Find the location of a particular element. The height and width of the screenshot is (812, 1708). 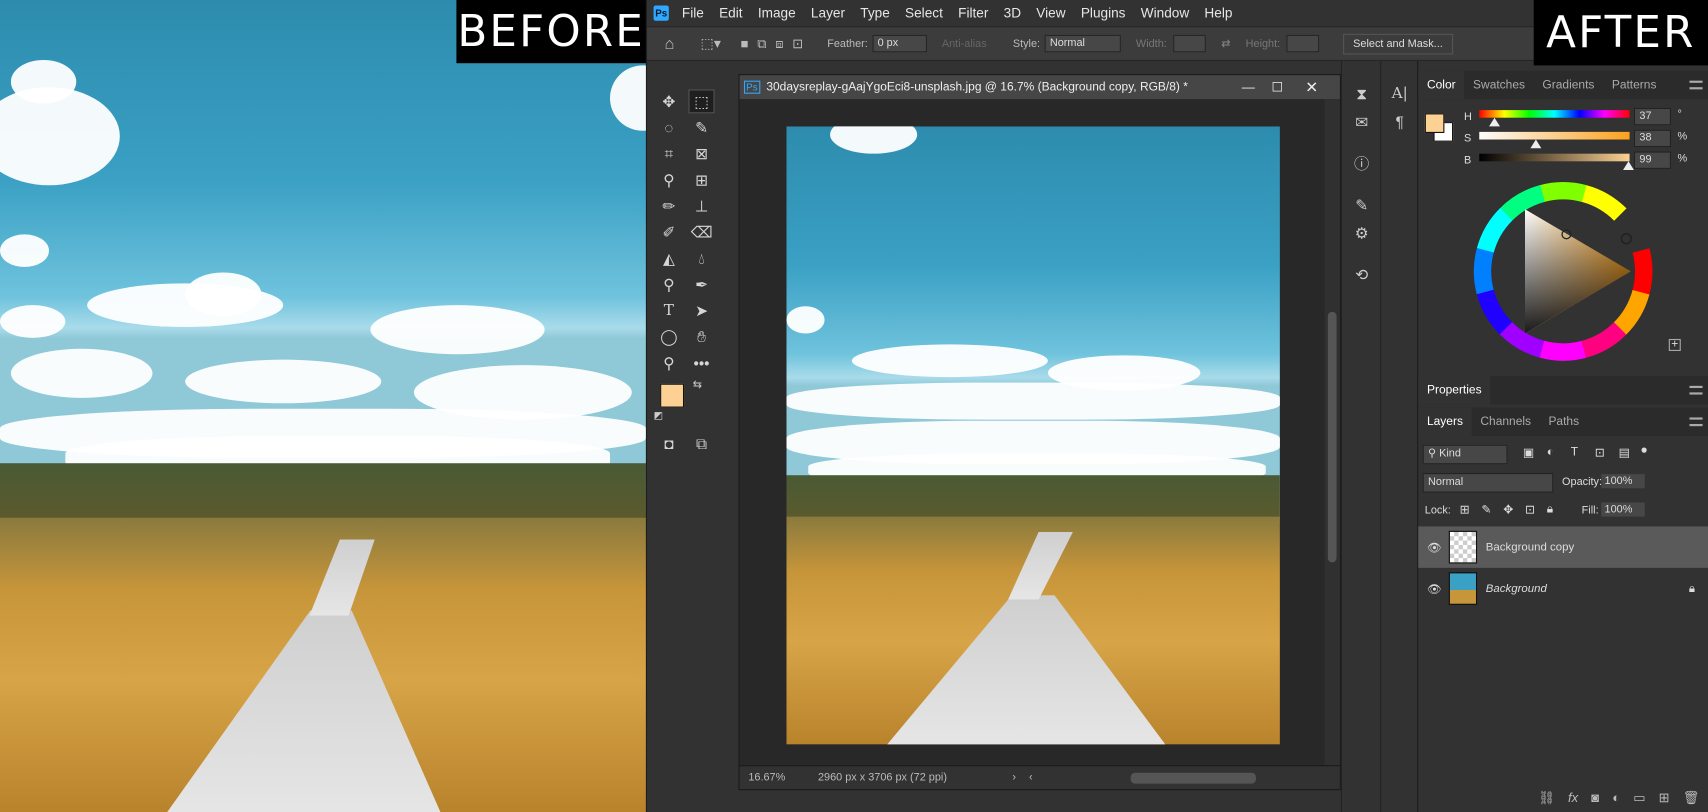

adjustment-layer-icon: ◐ is located at coordinates (1616, 797).